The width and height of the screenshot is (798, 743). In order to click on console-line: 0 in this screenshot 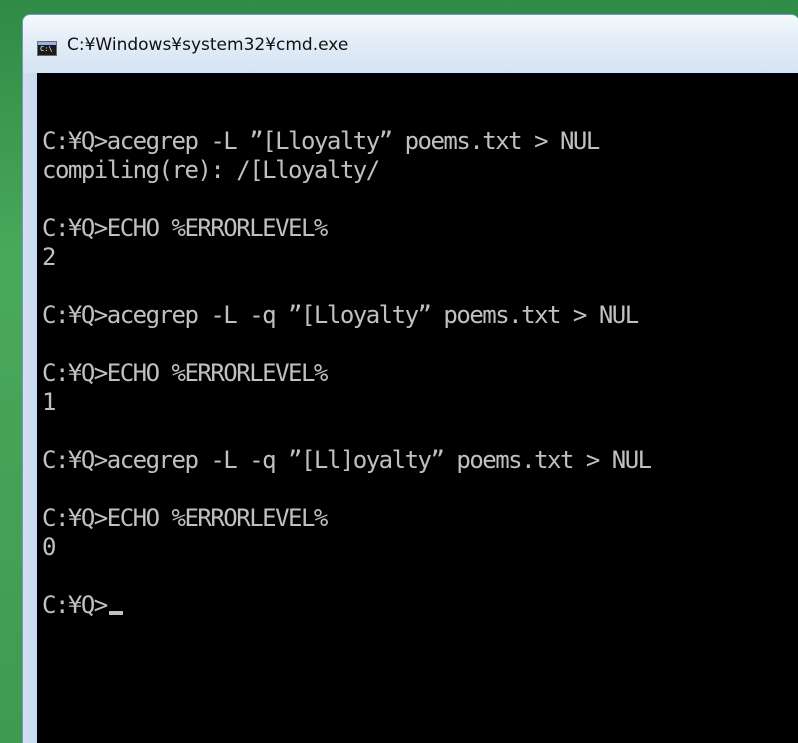, I will do `click(49, 547)`.